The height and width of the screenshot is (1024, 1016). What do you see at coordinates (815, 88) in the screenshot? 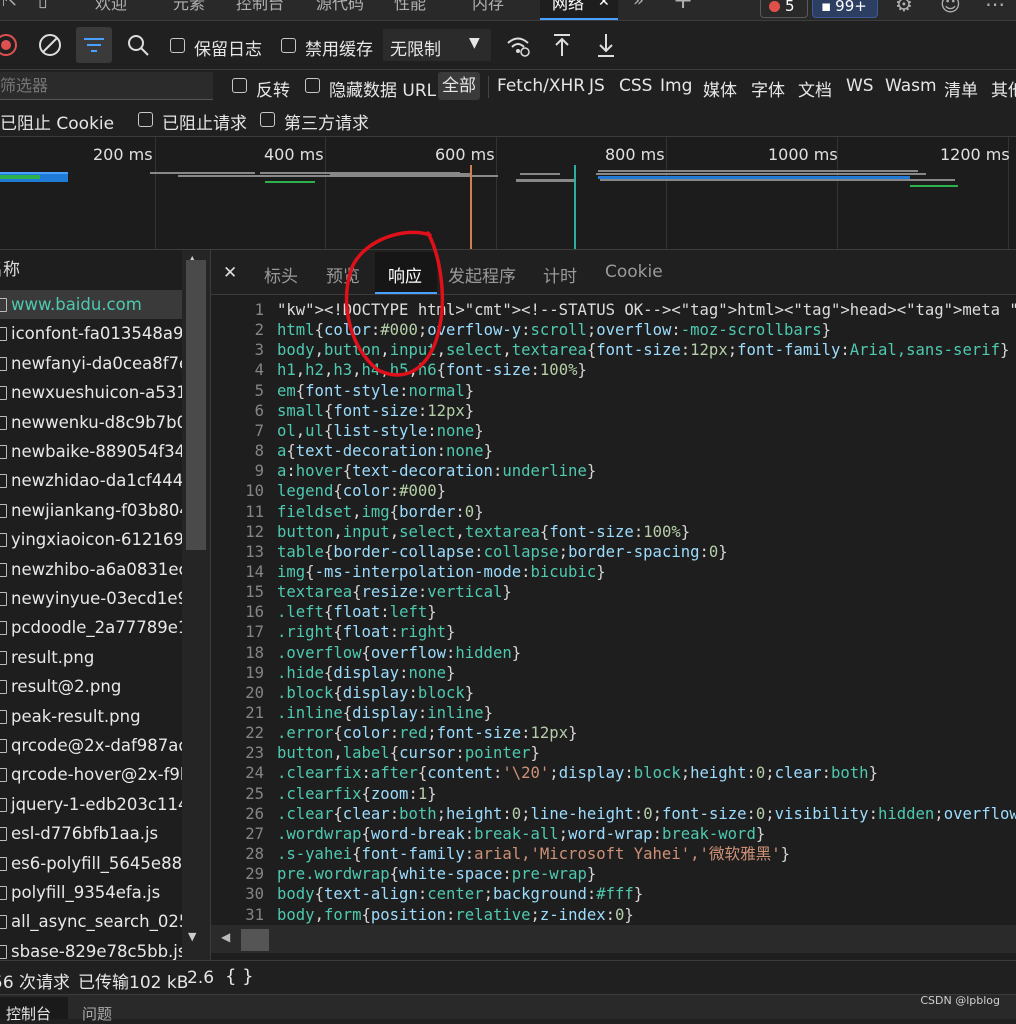
I see `filter-type-doc: 文档` at bounding box center [815, 88].